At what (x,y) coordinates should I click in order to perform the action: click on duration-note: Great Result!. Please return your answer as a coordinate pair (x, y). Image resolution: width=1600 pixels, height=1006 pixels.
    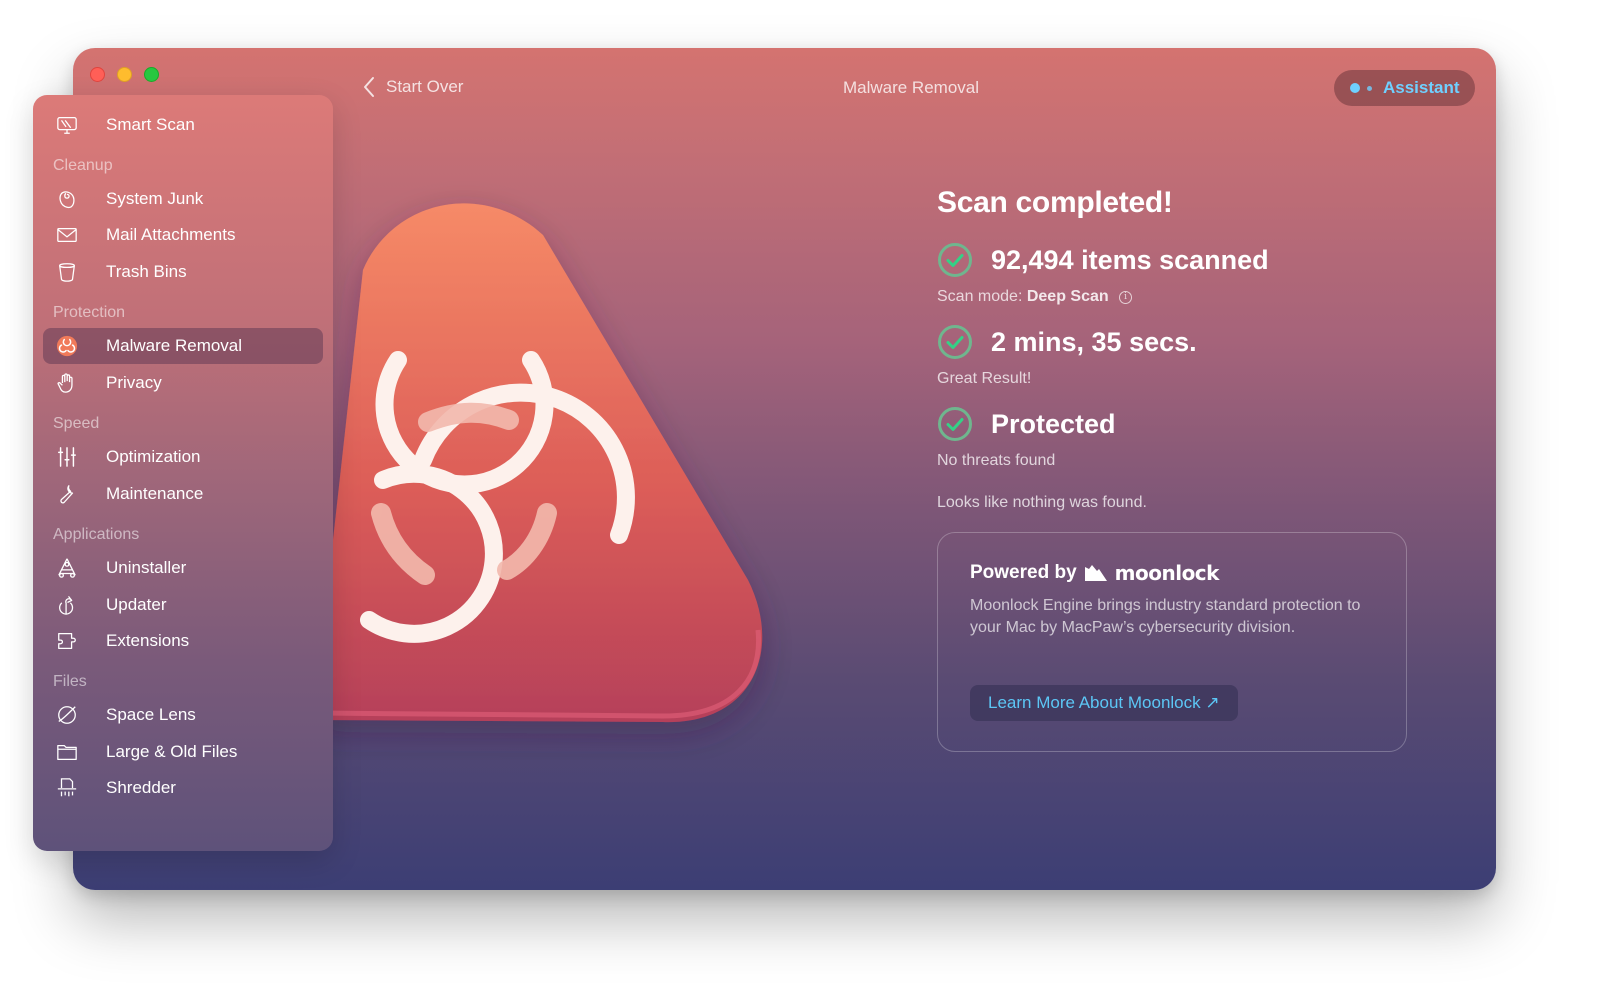
    Looking at the image, I should click on (984, 378).